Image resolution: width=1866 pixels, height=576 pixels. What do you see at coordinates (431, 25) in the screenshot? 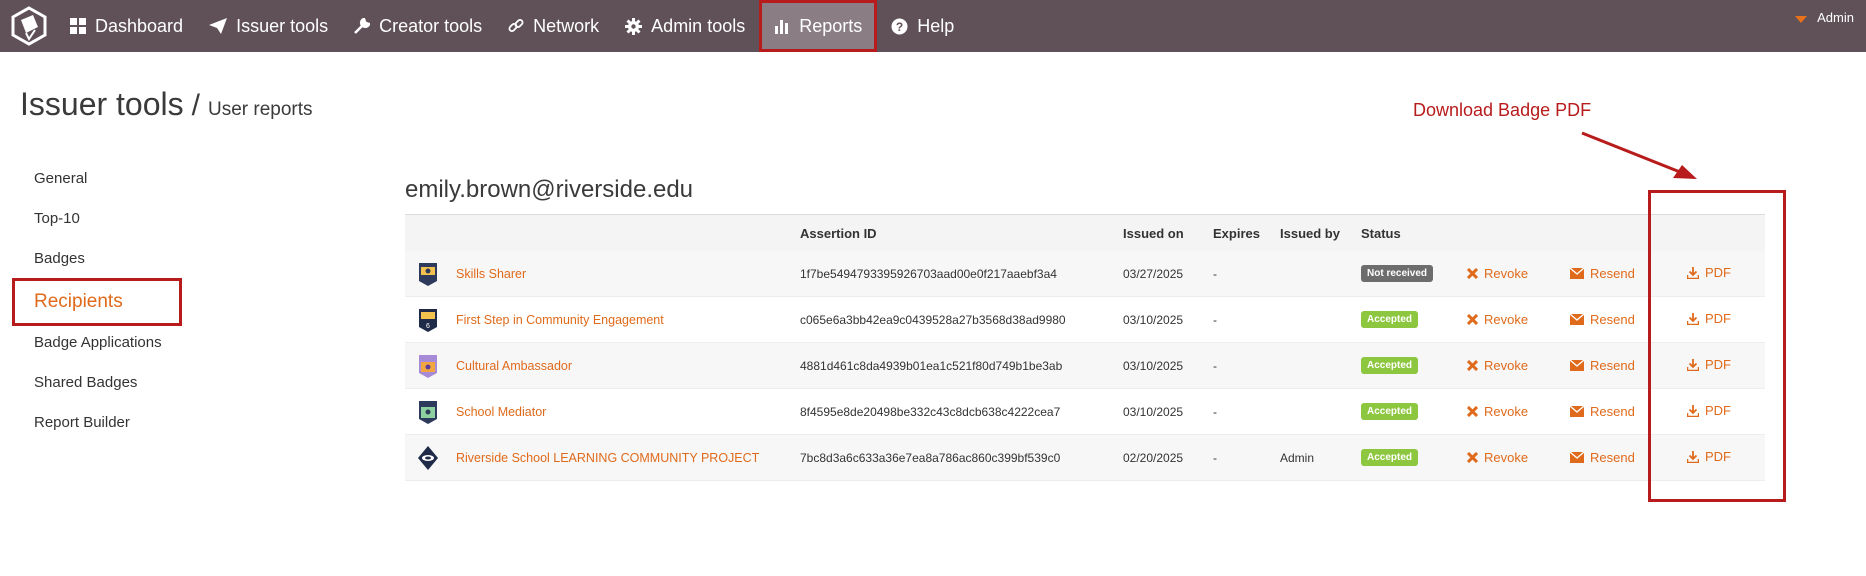
I see `nav-creator-tools-label: Creator tools` at bounding box center [431, 25].